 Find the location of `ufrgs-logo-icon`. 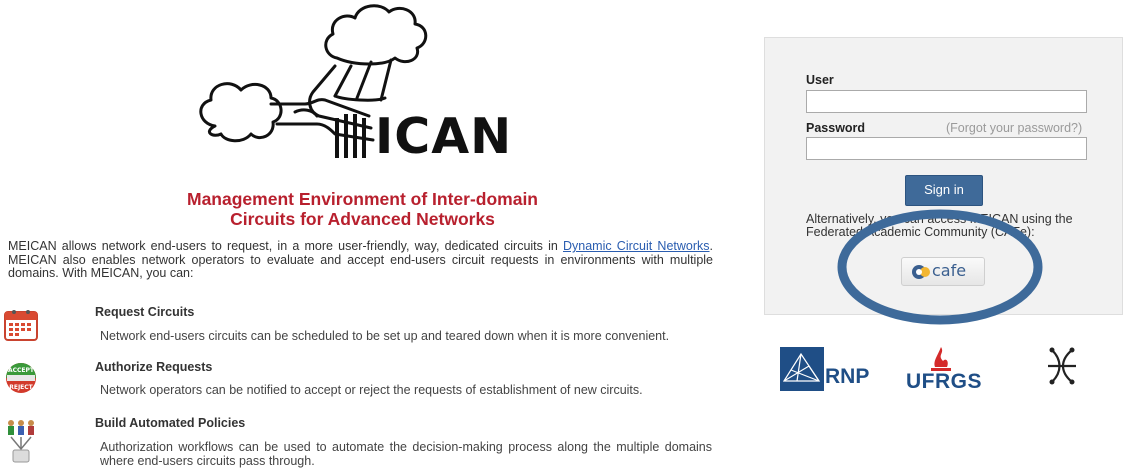

ufrgs-logo-icon is located at coordinates (941, 359).